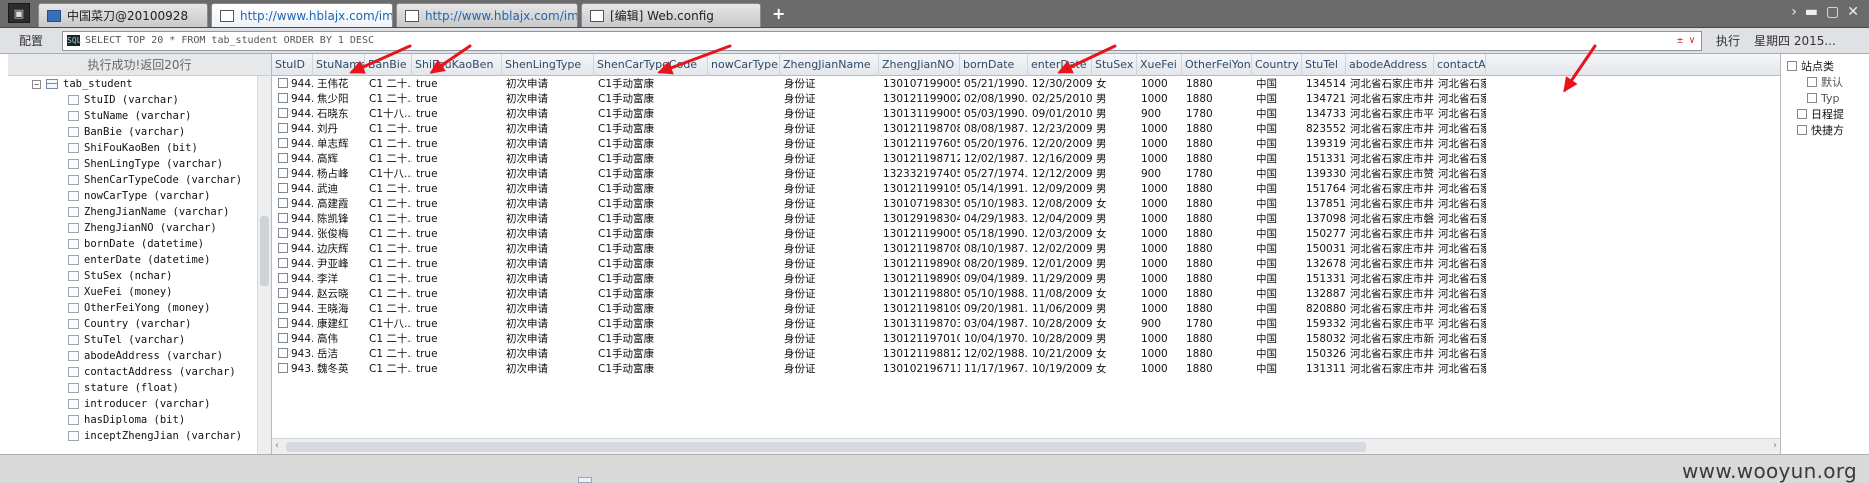 The image size is (1869, 483). I want to click on column-header-stutel: StuTel, so click(1324, 65).